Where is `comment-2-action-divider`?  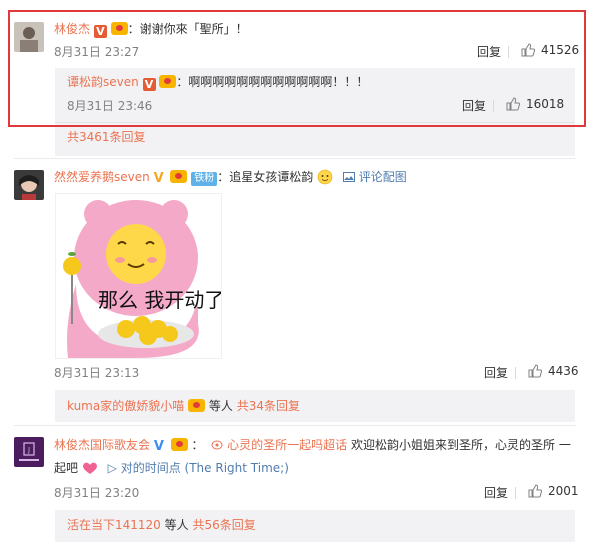 comment-2-action-divider is located at coordinates (515, 373).